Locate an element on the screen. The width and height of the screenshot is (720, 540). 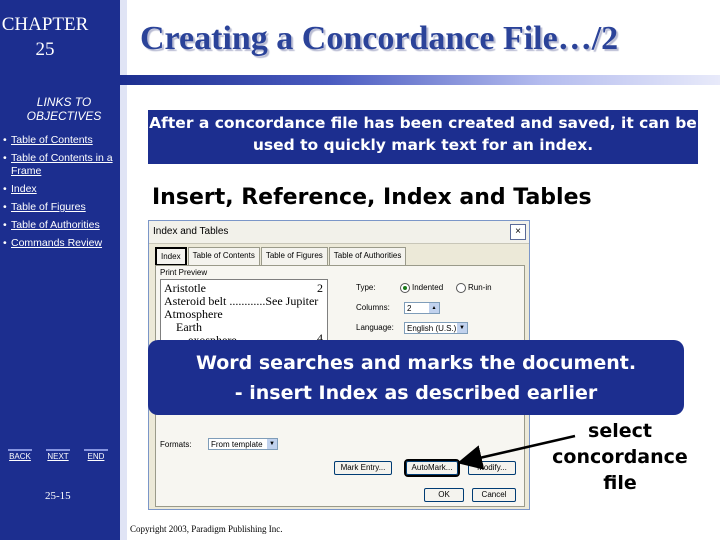
slide-nav-buttons: BACK NEXT END is located at coordinates (58, 455).